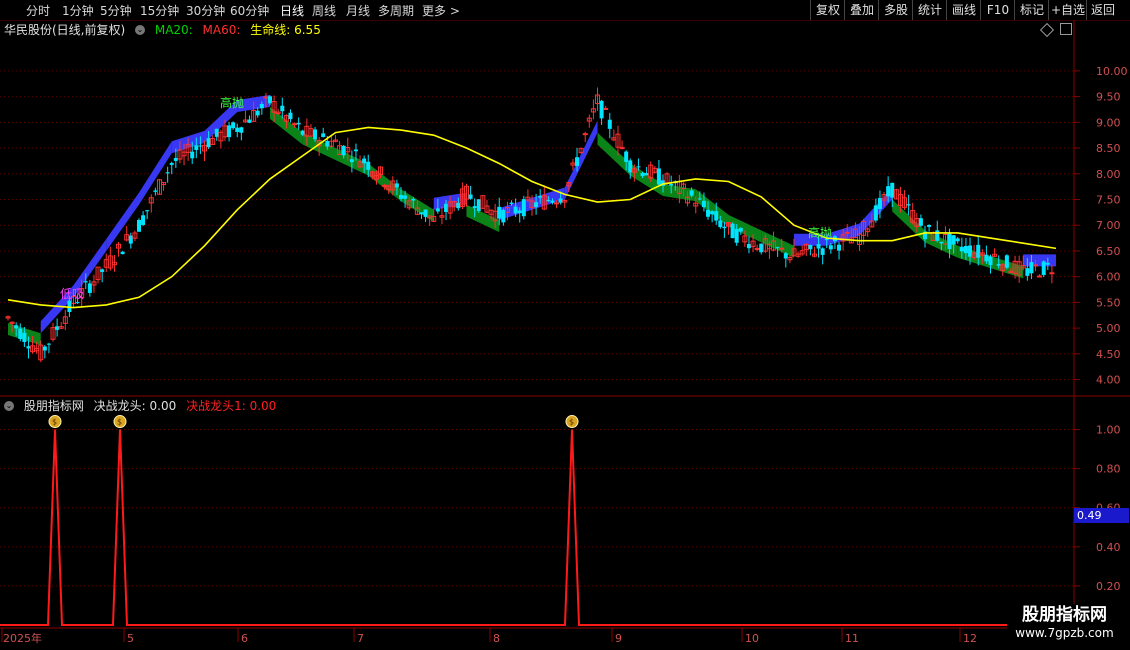 The height and width of the screenshot is (650, 1130). What do you see at coordinates (895, 10) in the screenshot?
I see `toolbar-button-2: 多股` at bounding box center [895, 10].